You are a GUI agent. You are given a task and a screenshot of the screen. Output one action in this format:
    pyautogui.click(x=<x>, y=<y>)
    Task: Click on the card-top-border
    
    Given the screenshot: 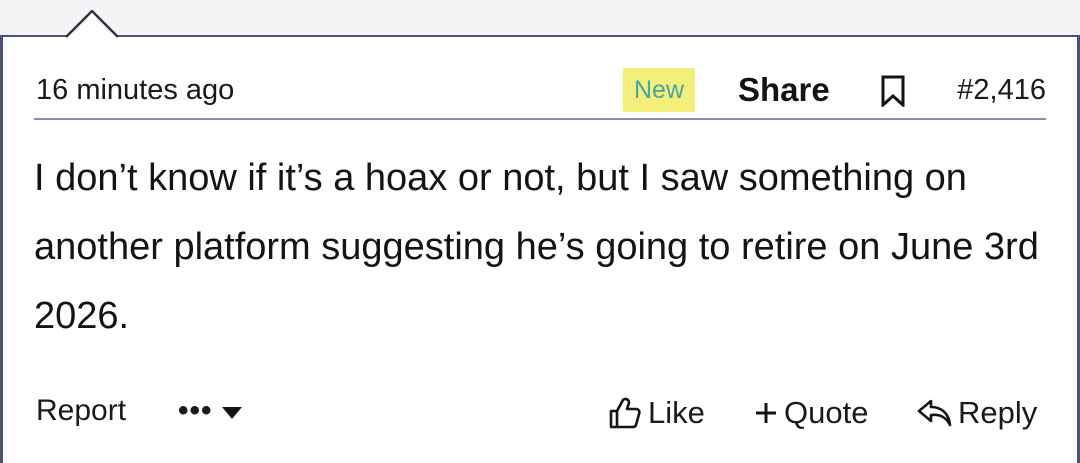 What is the action you would take?
    pyautogui.click(x=540, y=36)
    